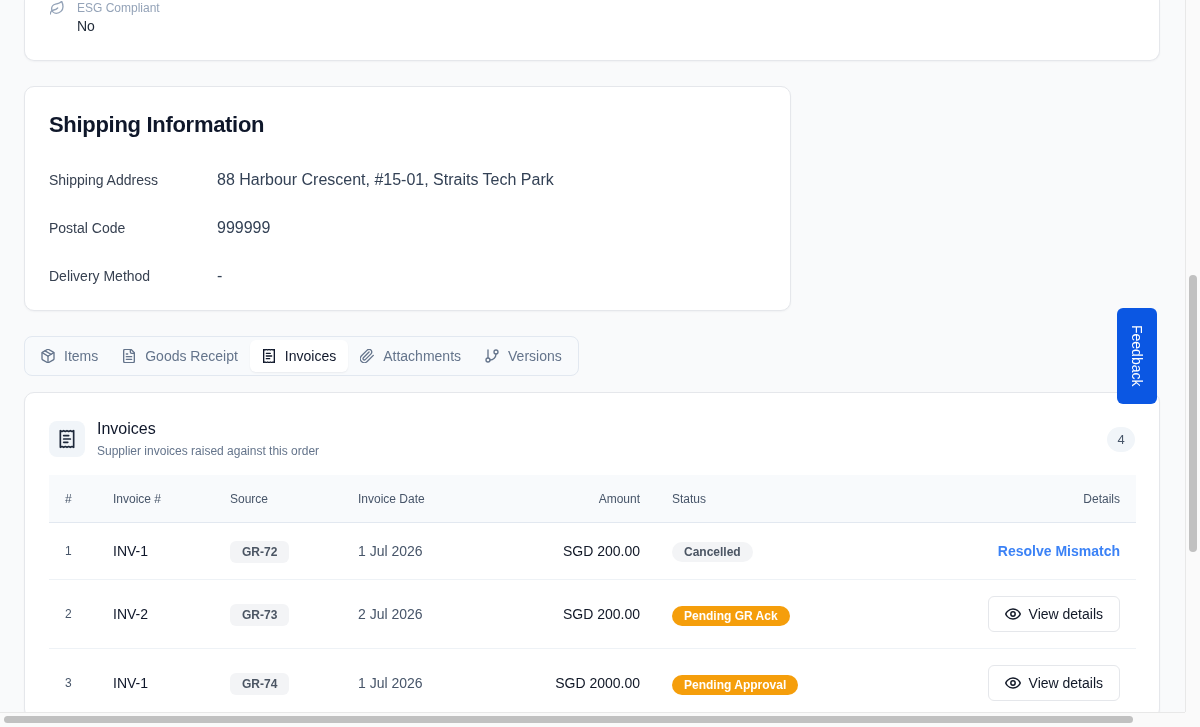 The width and height of the screenshot is (1200, 727). Describe the element at coordinates (70, 356) in the screenshot. I see `tab: Items` at that location.